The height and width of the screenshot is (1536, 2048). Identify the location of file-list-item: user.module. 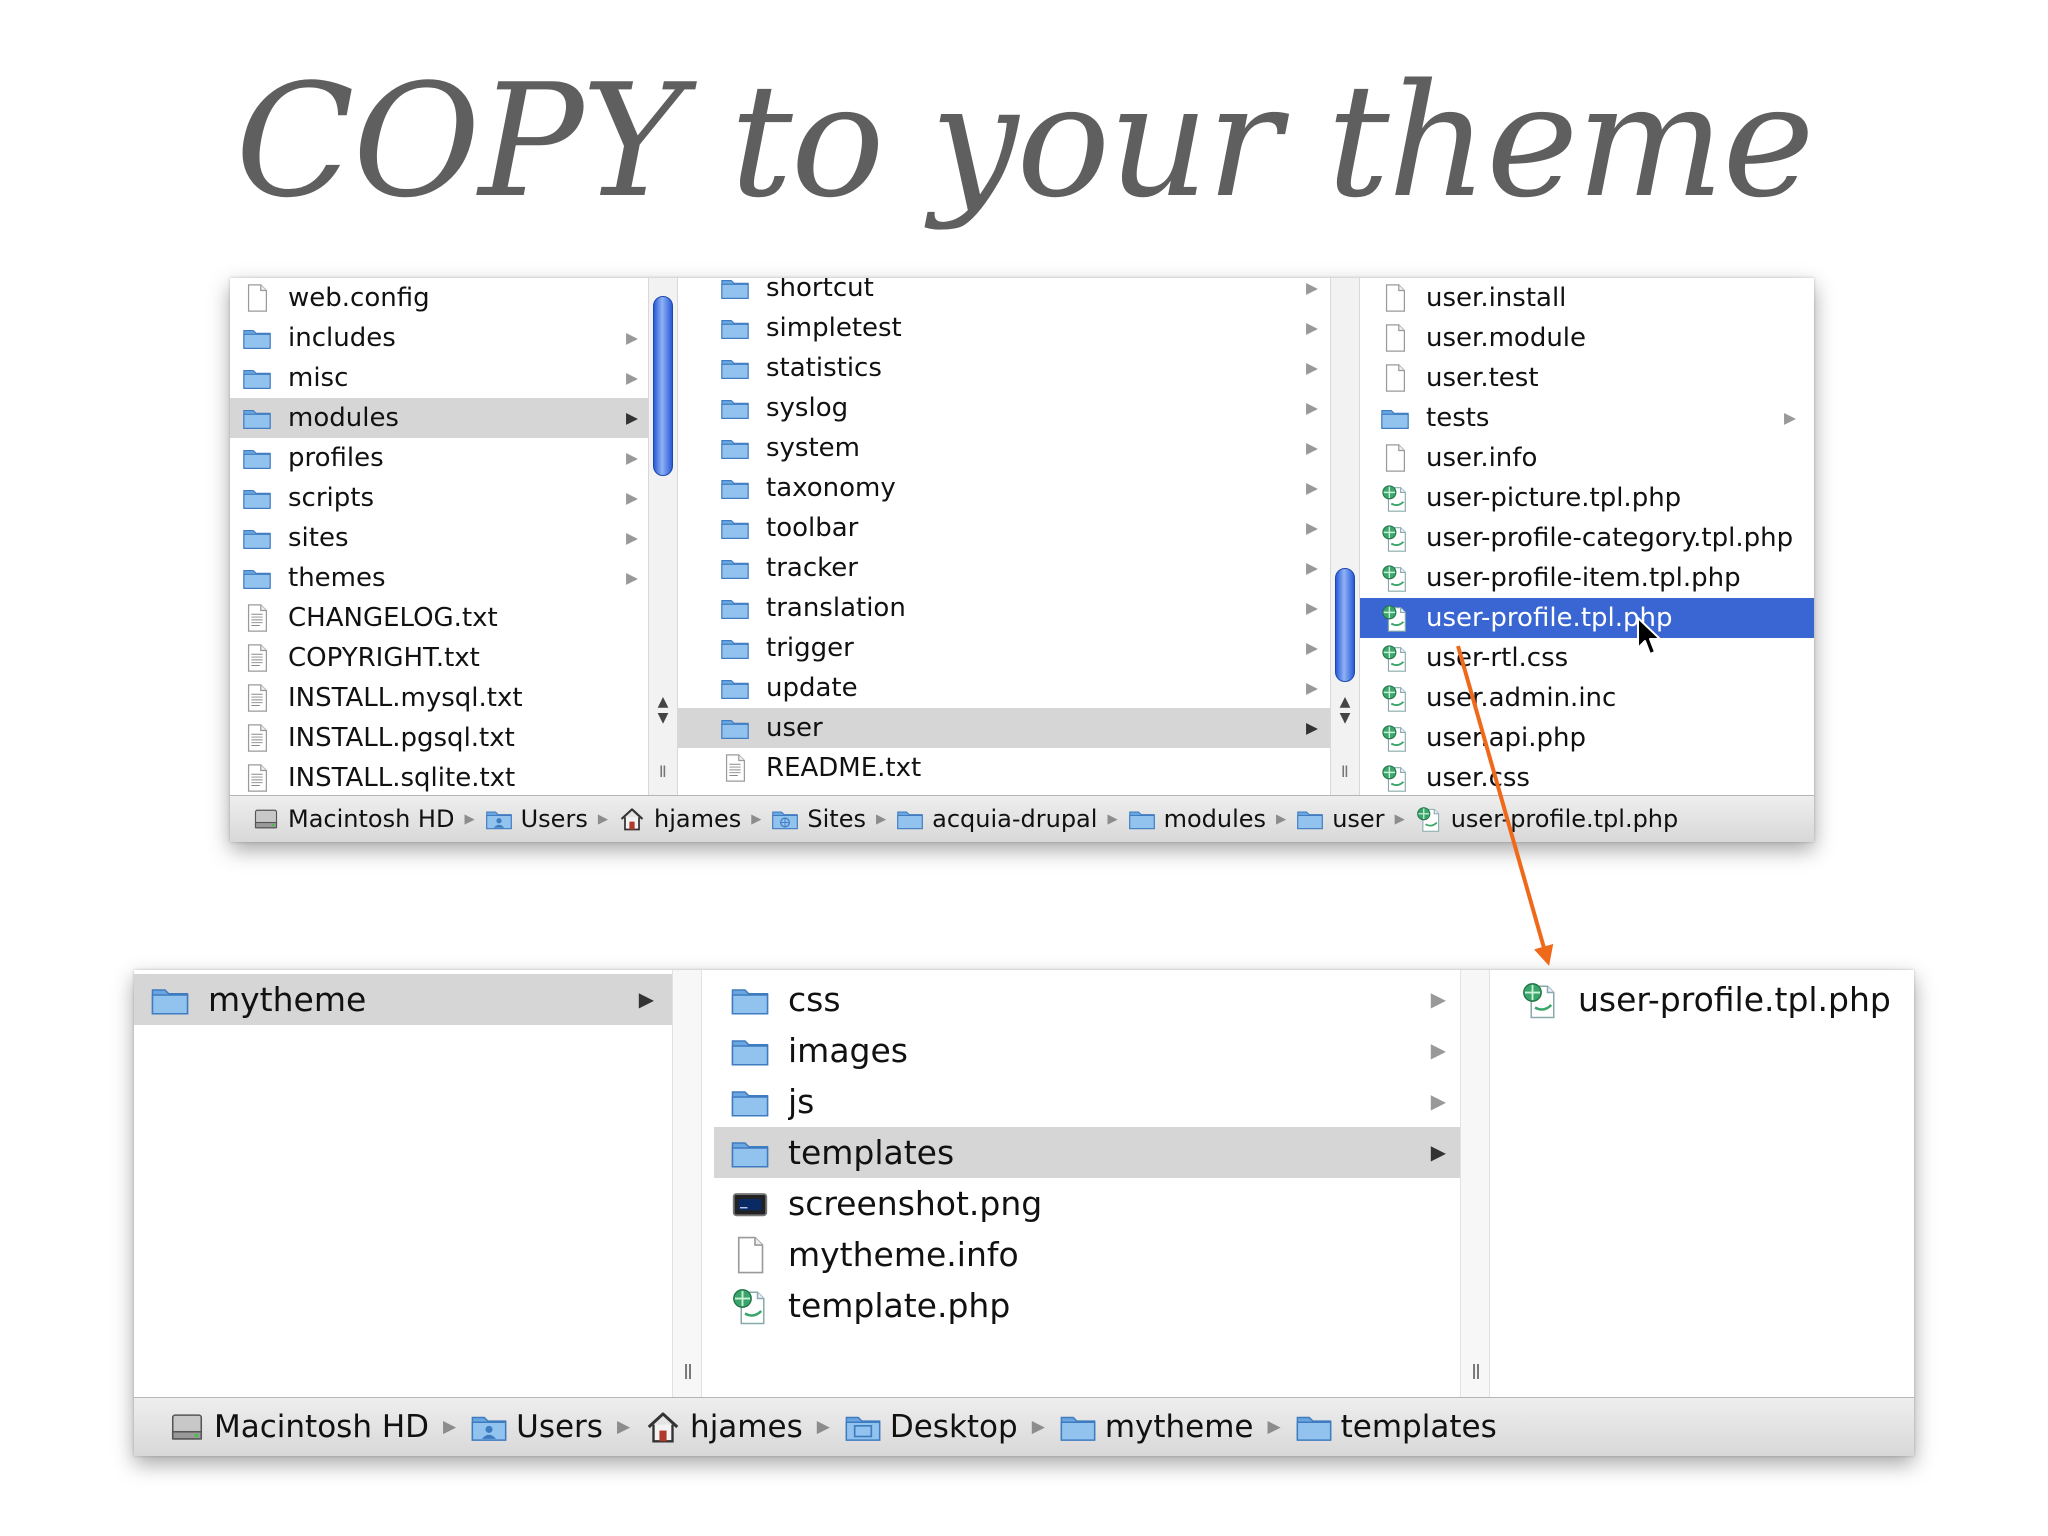
(1587, 338).